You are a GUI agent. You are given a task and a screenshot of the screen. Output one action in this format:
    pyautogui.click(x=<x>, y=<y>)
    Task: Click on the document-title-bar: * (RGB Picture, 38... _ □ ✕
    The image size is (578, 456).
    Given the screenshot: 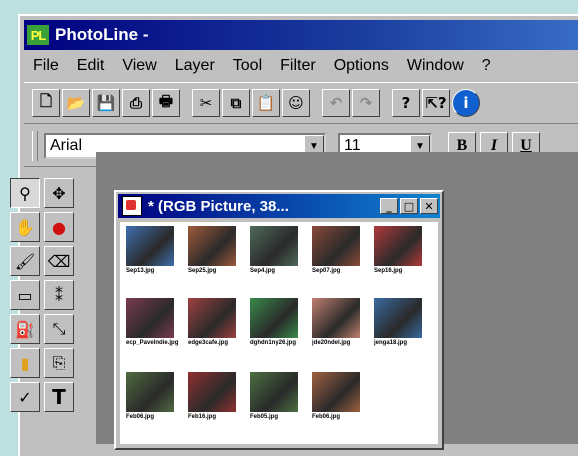 What is the action you would take?
    pyautogui.click(x=279, y=206)
    